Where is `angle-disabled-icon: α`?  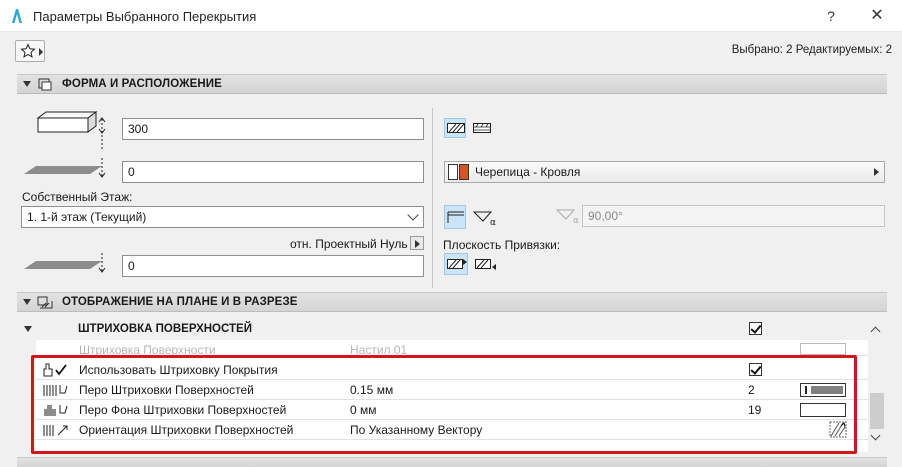 angle-disabled-icon: α is located at coordinates (567, 216).